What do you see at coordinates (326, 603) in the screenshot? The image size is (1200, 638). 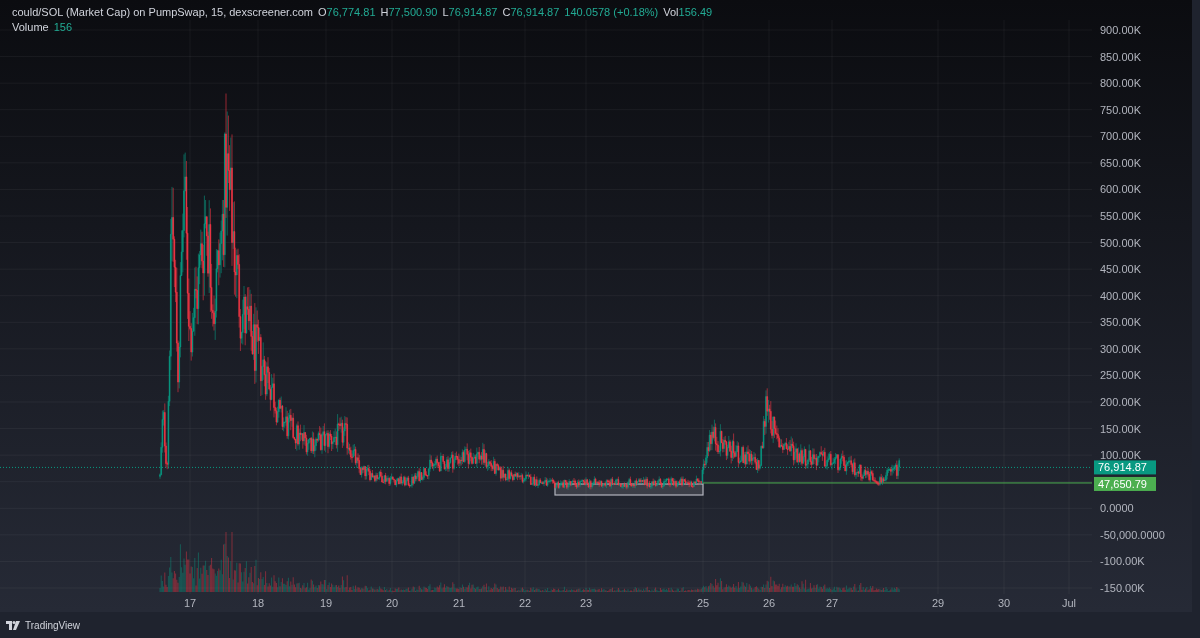 I see `x-axis-label: 19` at bounding box center [326, 603].